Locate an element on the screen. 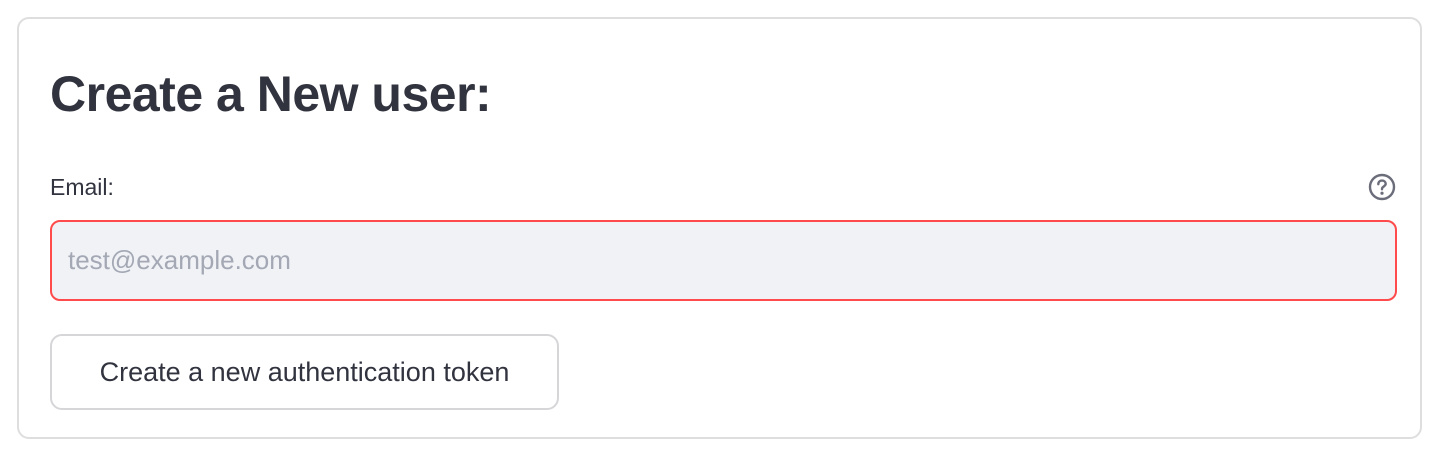  form-title: Create a New user: is located at coordinates (271, 94).